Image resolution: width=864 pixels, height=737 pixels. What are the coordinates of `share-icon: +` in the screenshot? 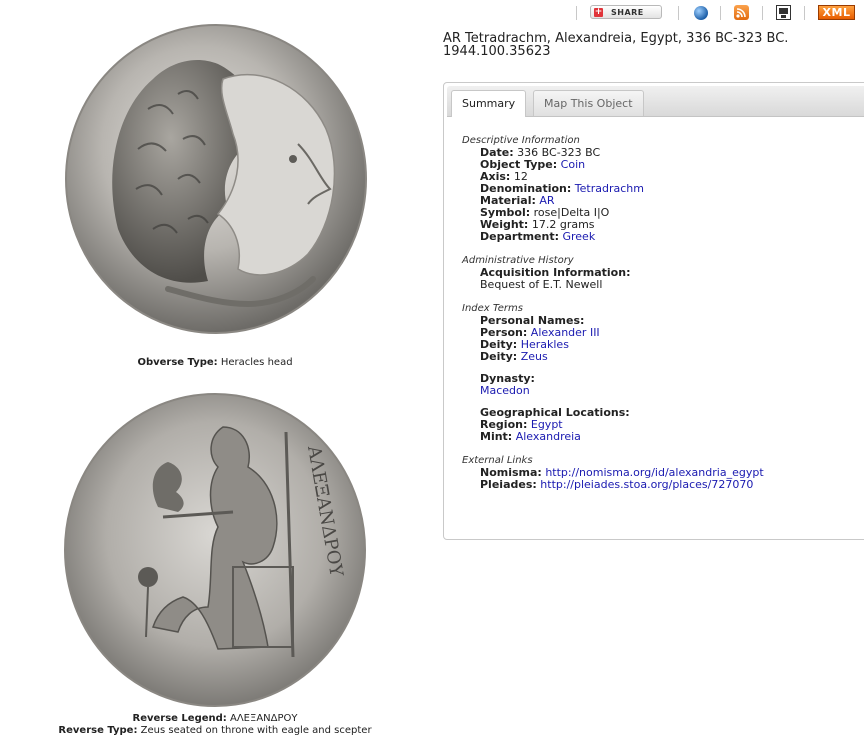 It's located at (598, 12).